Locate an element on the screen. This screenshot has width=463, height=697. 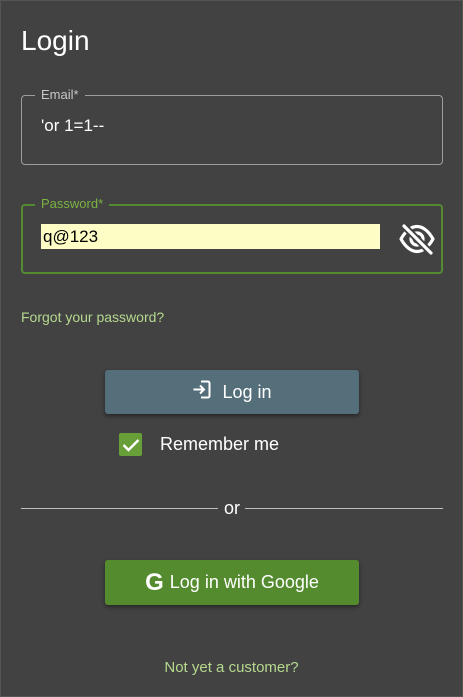
checkbox-checked-icon is located at coordinates (130, 444).